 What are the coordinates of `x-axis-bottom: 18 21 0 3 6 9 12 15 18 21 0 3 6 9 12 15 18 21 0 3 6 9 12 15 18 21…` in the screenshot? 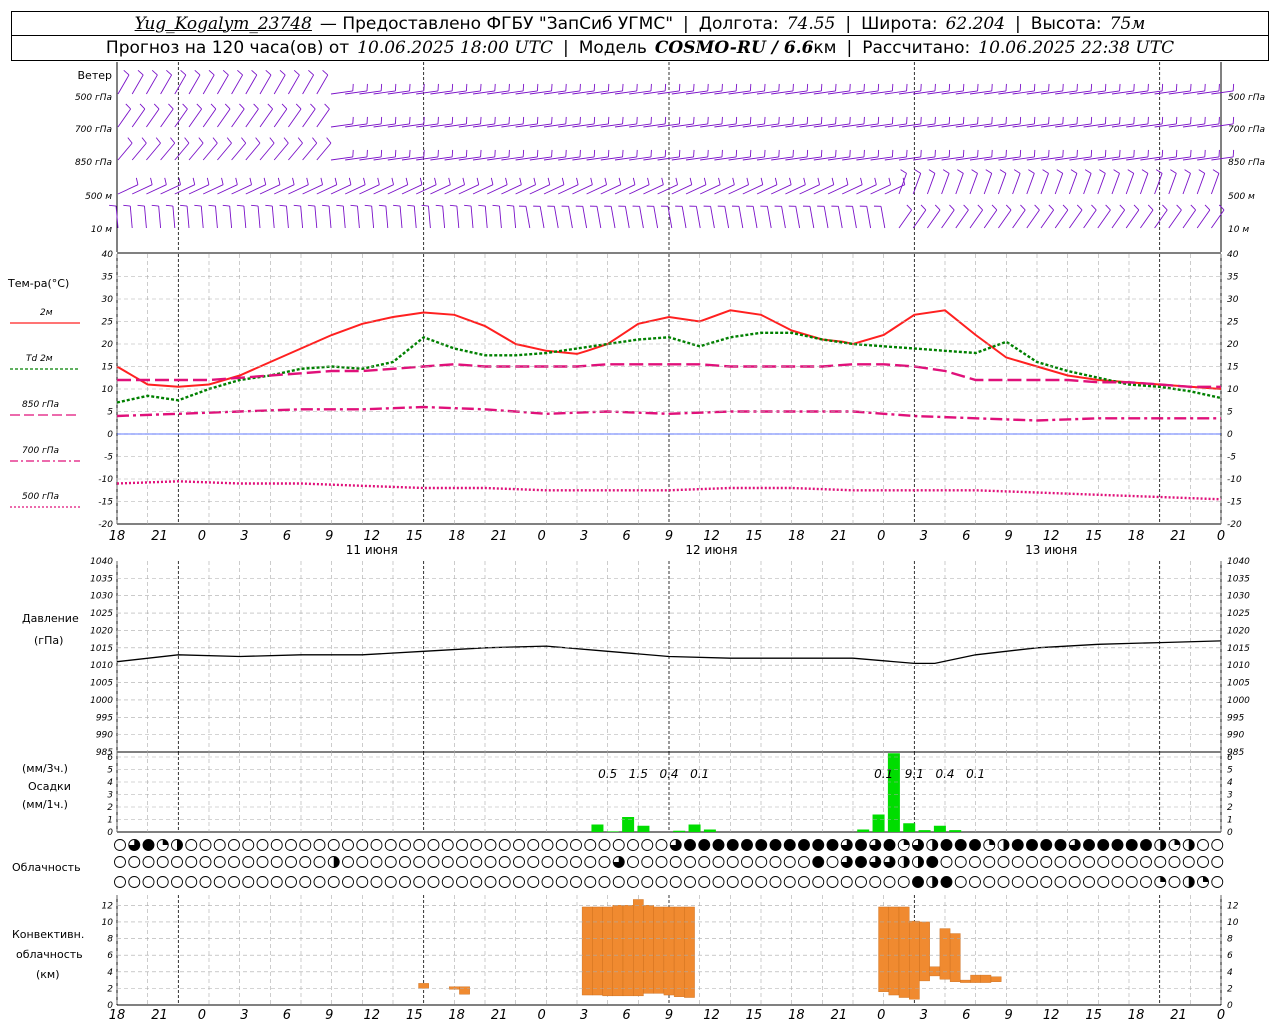 It's located at (667, 1015).